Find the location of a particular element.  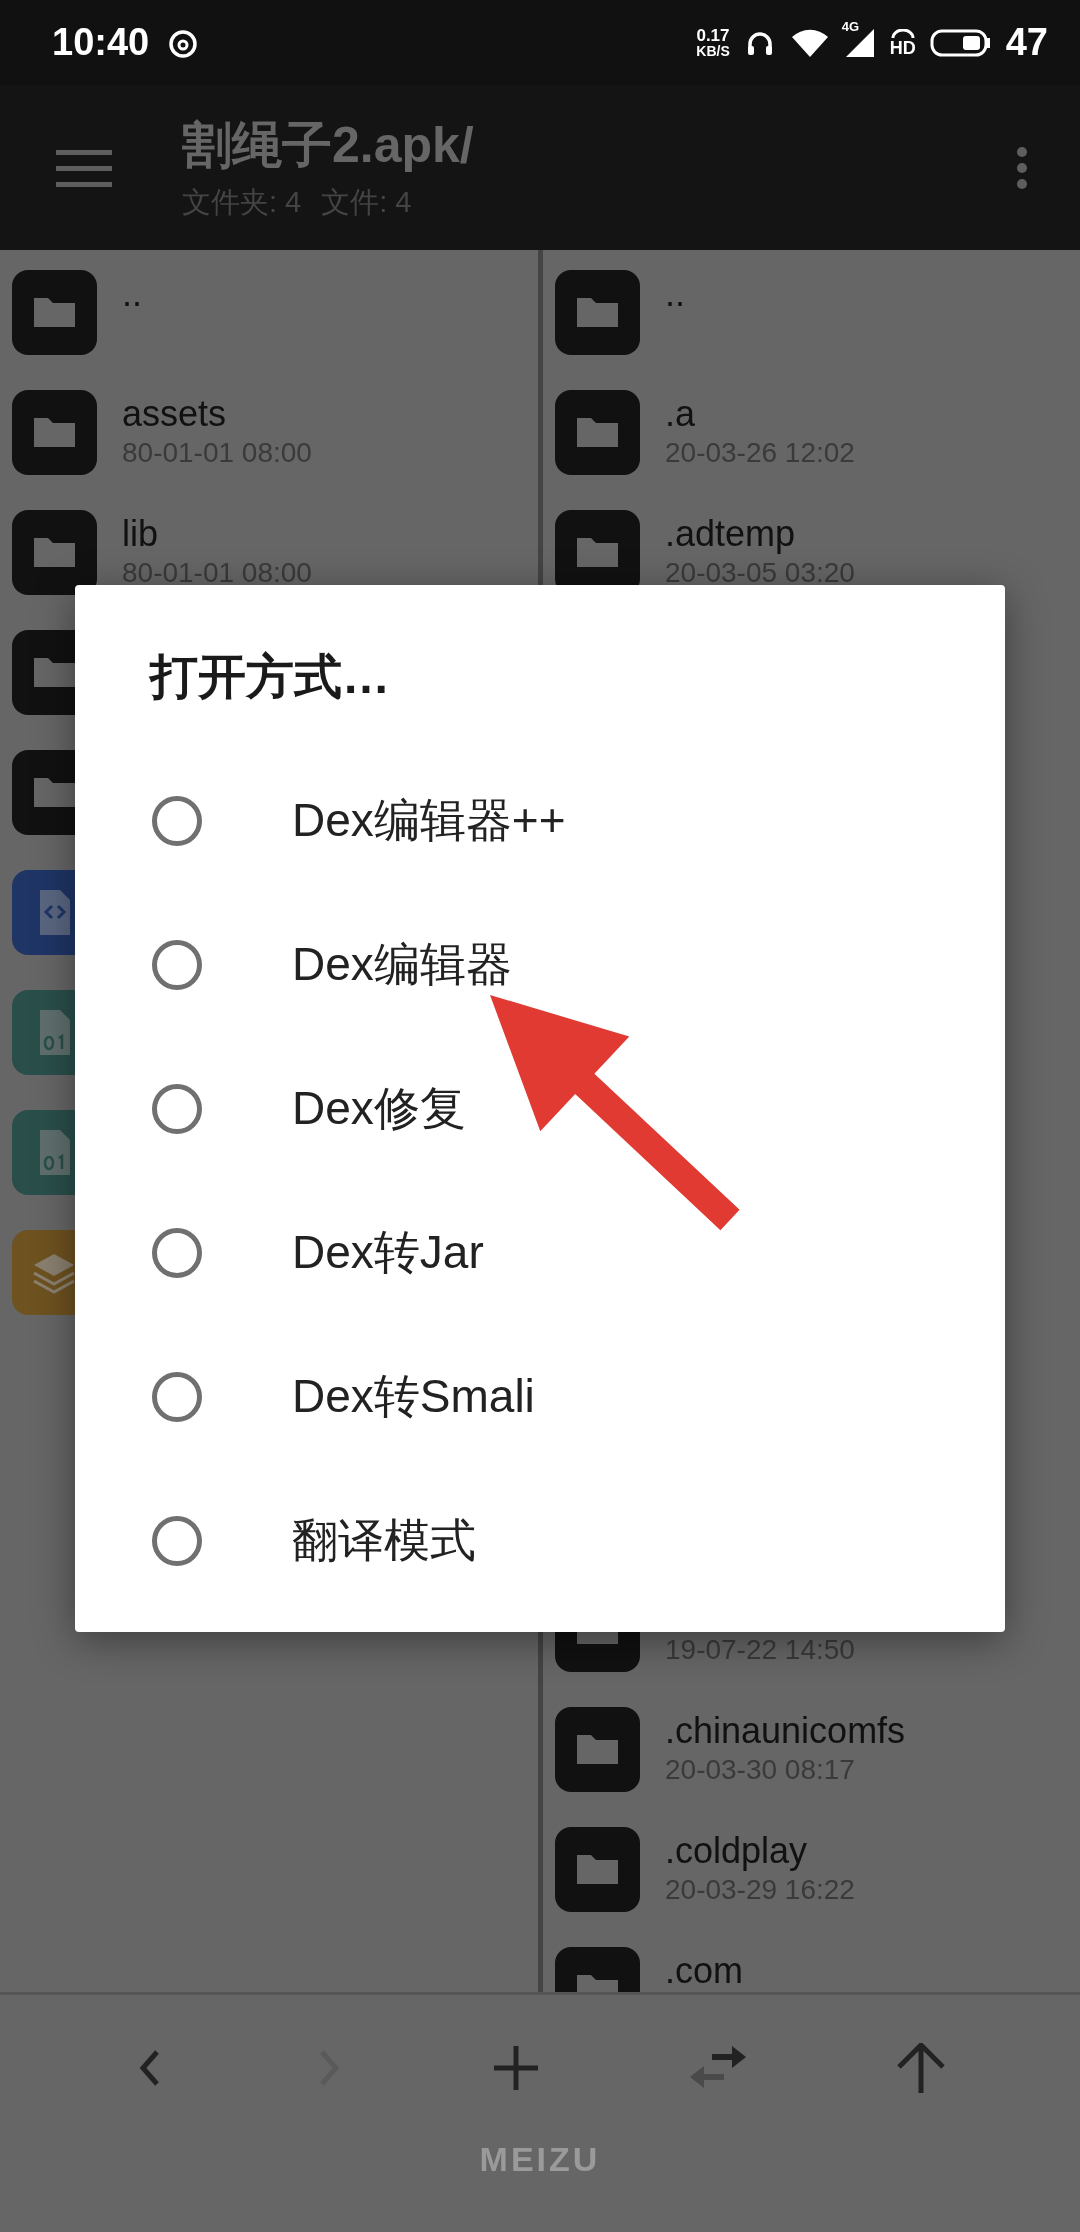

up-arrow-icon is located at coordinates (921, 2067).